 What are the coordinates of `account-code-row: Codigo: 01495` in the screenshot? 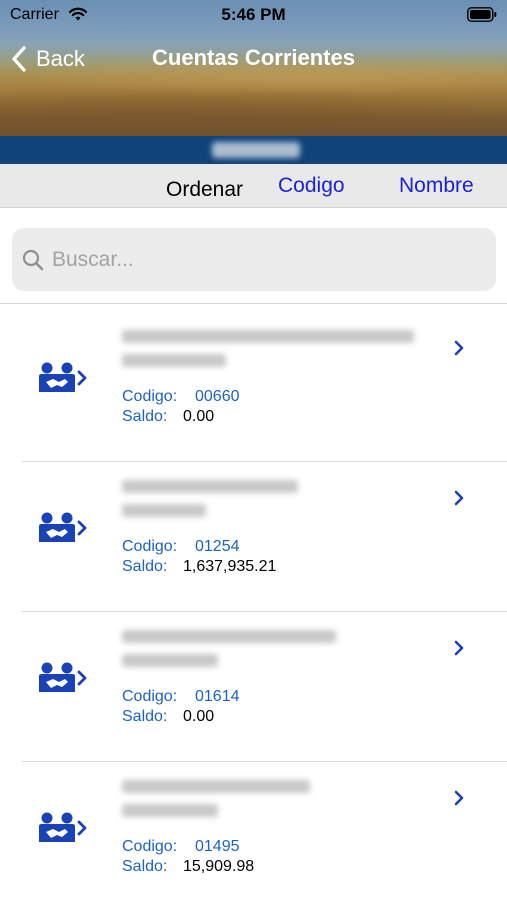 It's located at (181, 847).